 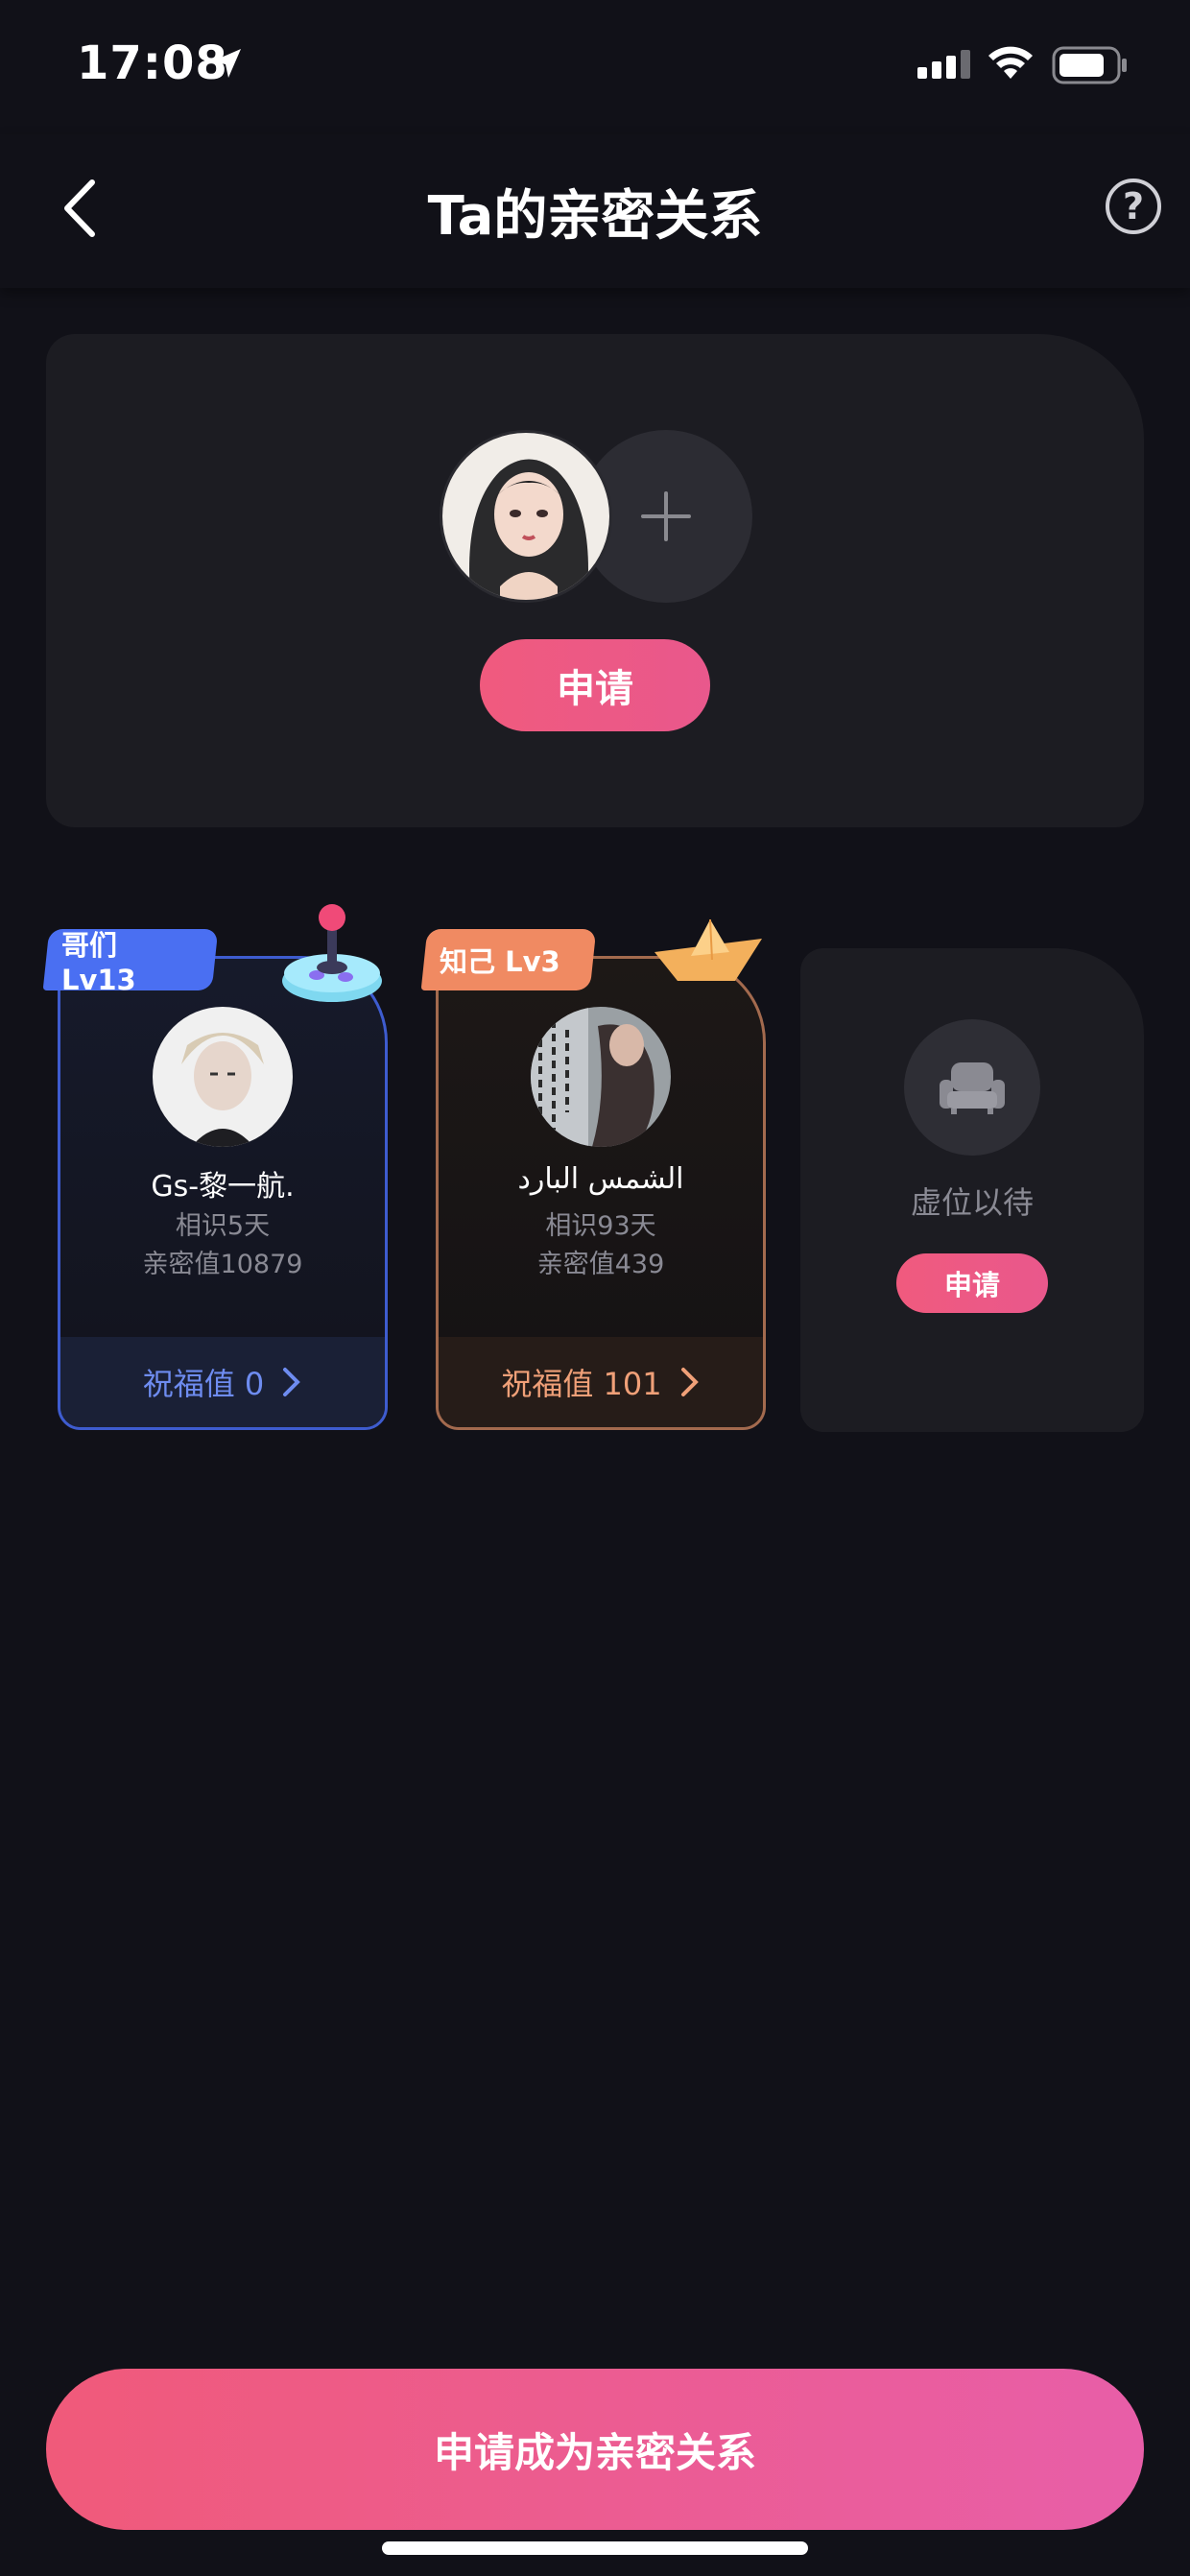 I want to click on relation-name: الشمس البارد, so click(x=600, y=1179).